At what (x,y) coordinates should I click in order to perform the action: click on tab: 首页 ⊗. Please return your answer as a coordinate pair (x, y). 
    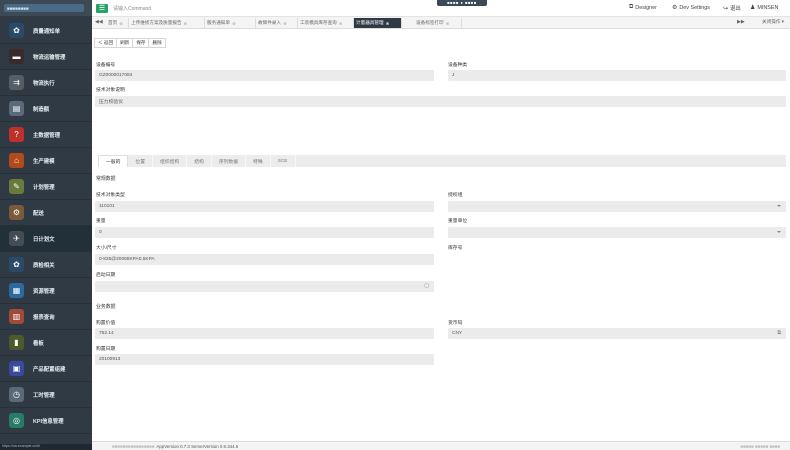
    Looking at the image, I should click on (117, 23).